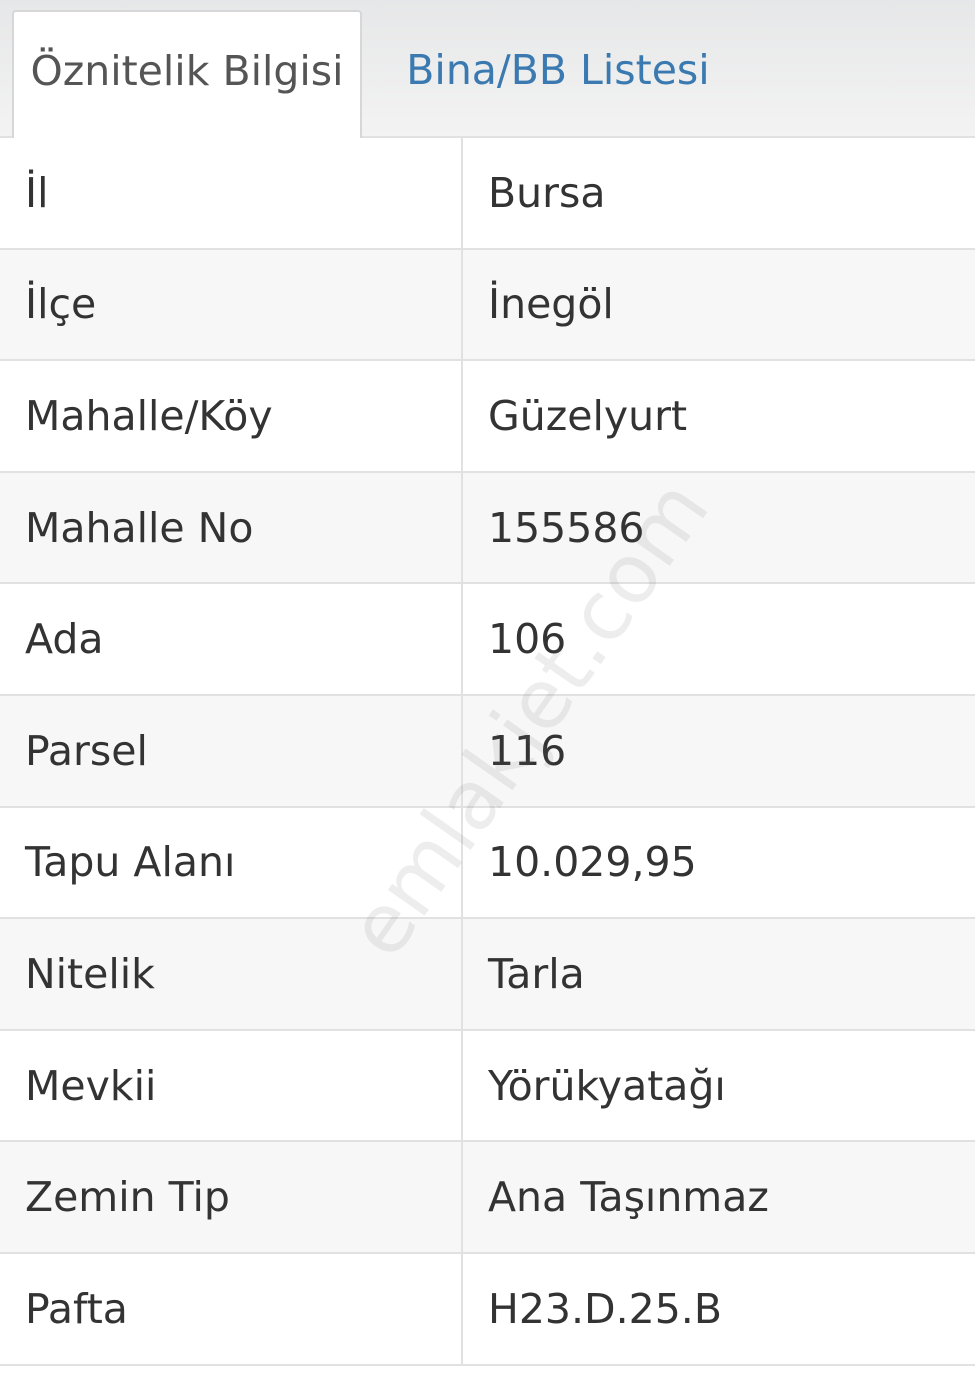 The width and height of the screenshot is (975, 1387). What do you see at coordinates (605, 1308) in the screenshot?
I see `attribute-value: H23.D.25.B` at bounding box center [605, 1308].